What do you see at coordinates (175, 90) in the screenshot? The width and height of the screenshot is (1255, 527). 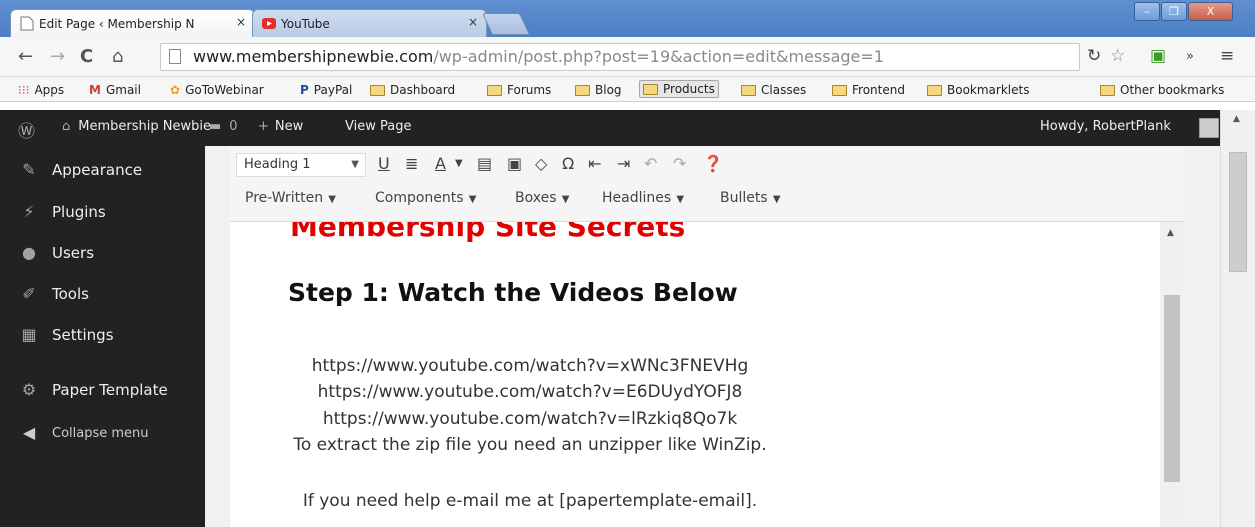 I see `gotowebinar-icon: ✿` at bounding box center [175, 90].